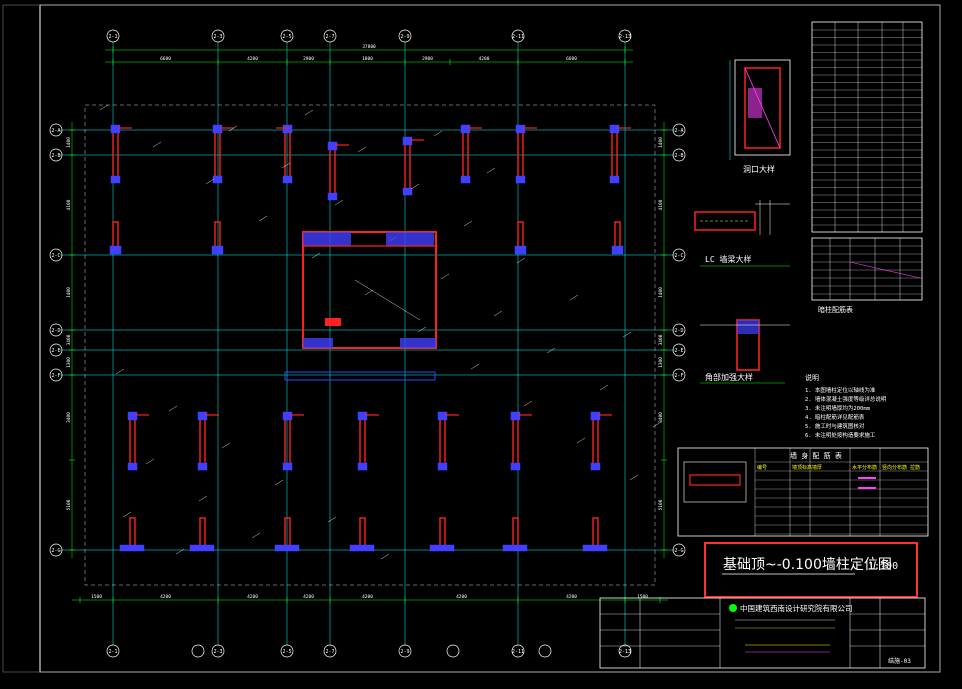 This screenshot has height=689, width=962. What do you see at coordinates (796, 608) in the screenshot?
I see `company-name: 中国建筑西南设计研究院有限公司` at bounding box center [796, 608].